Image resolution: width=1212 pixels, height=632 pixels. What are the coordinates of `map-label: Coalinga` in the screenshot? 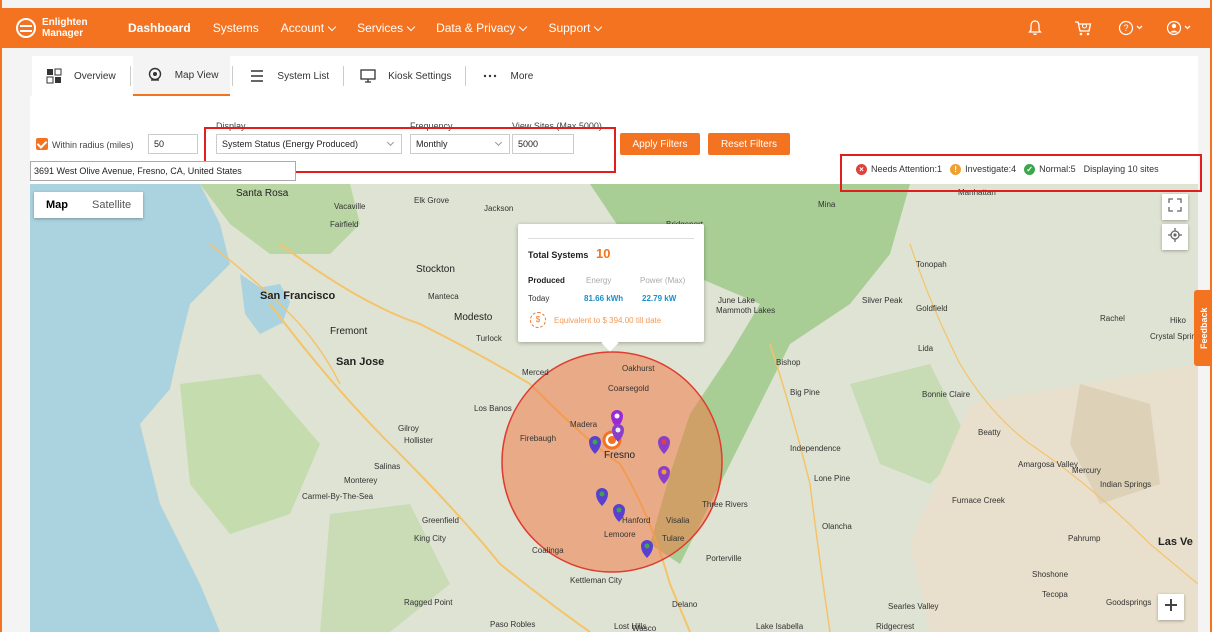 It's located at (548, 550).